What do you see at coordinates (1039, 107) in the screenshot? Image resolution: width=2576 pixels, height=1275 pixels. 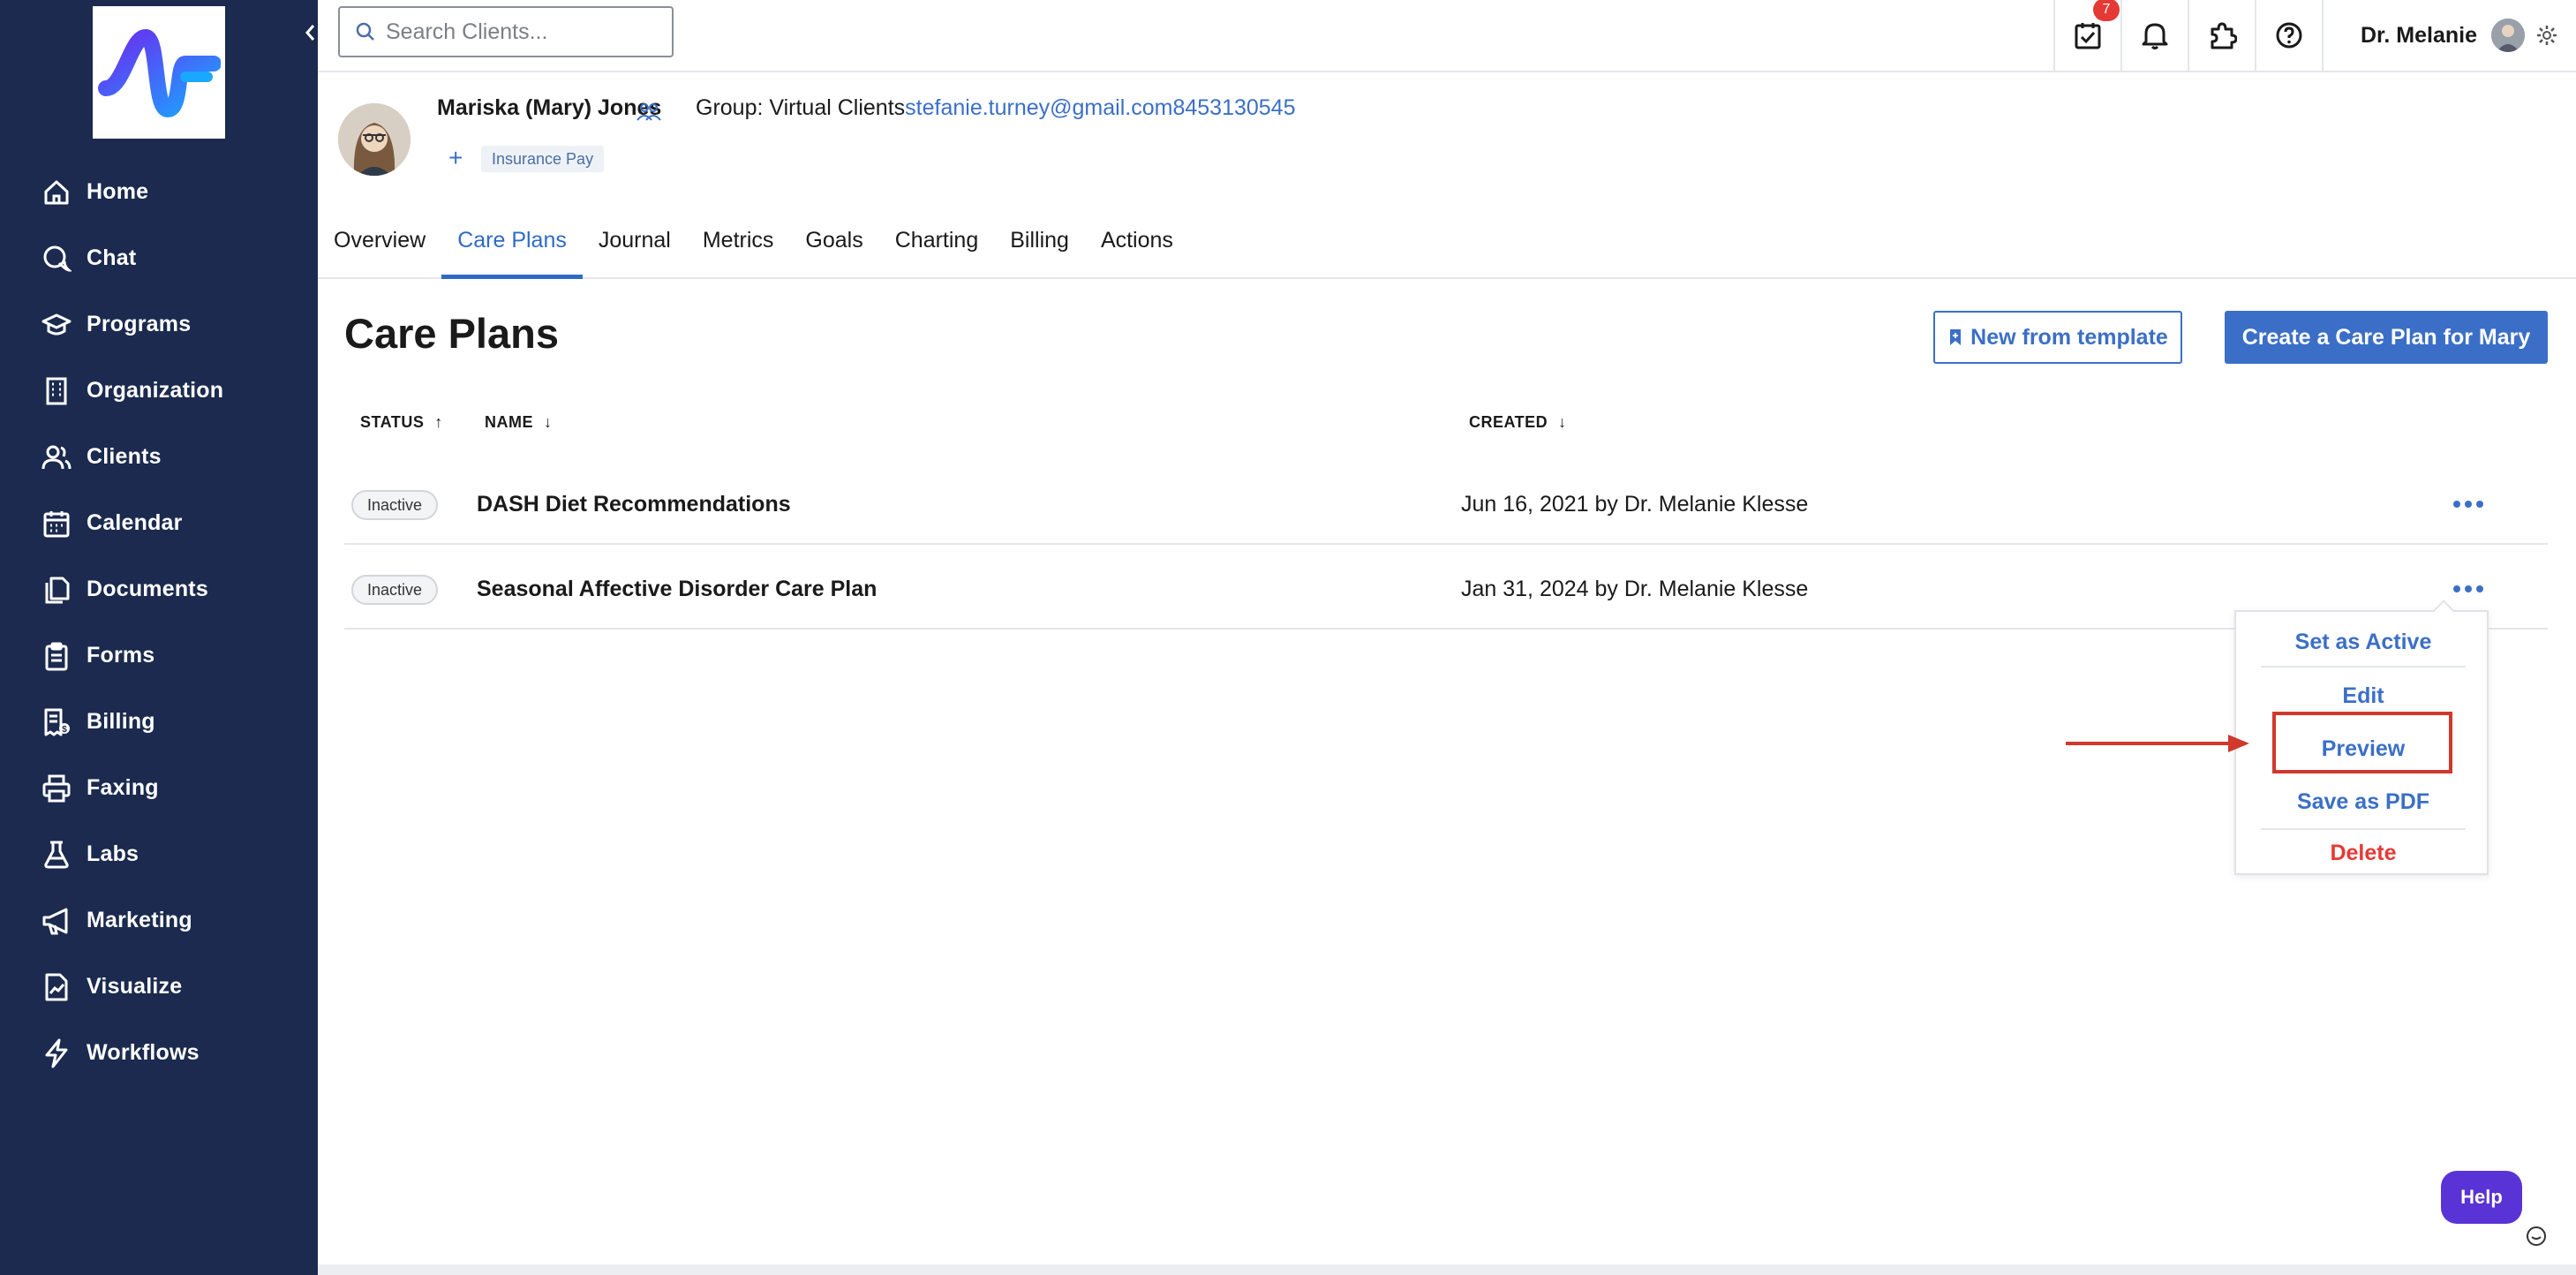 I see `client-email-link: stefanie.turney@gmail.com` at bounding box center [1039, 107].